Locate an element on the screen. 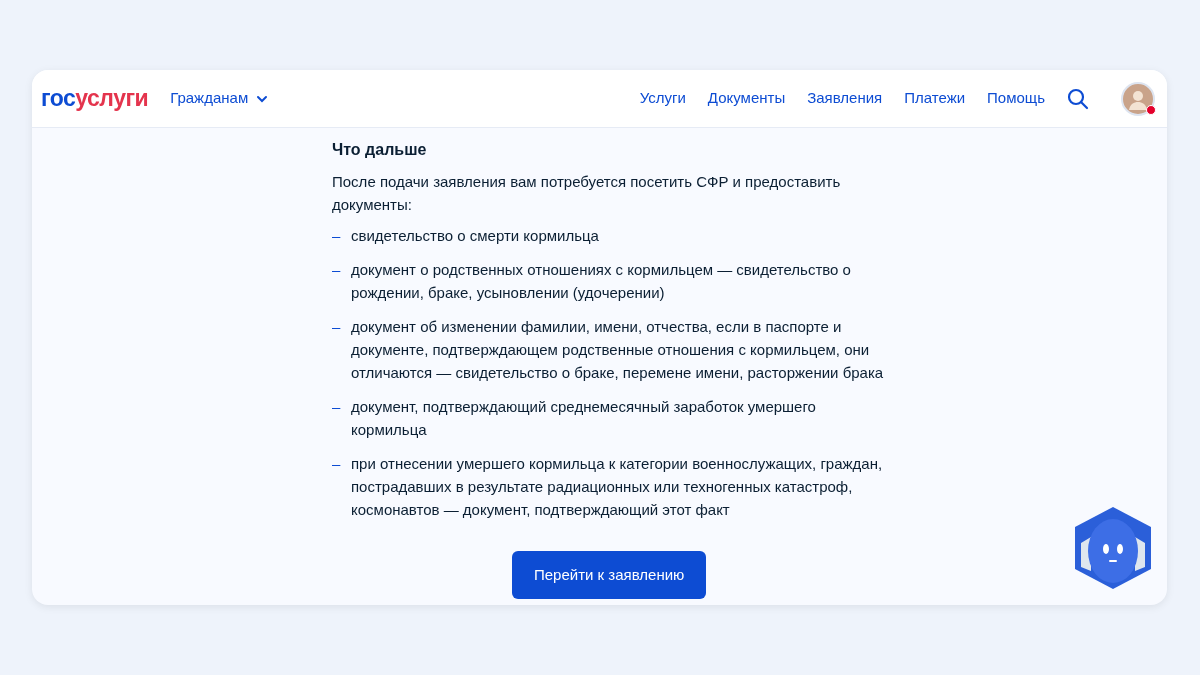 The image size is (1200, 675). intro-text: После подачи заявления вам потребуется посетить СФР и предоставить документы: is located at coordinates (587, 193).